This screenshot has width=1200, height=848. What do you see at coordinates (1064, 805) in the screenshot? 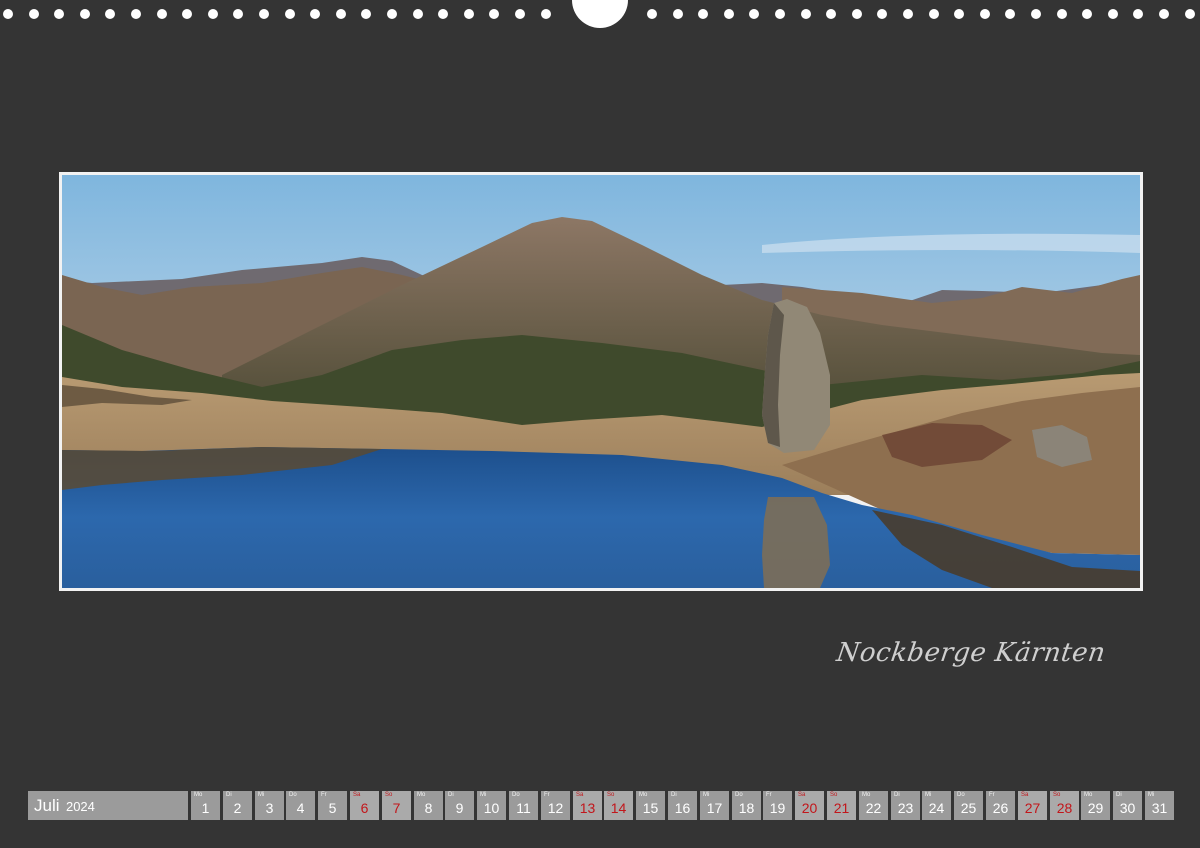
I see `day-cell: So 28` at bounding box center [1064, 805].